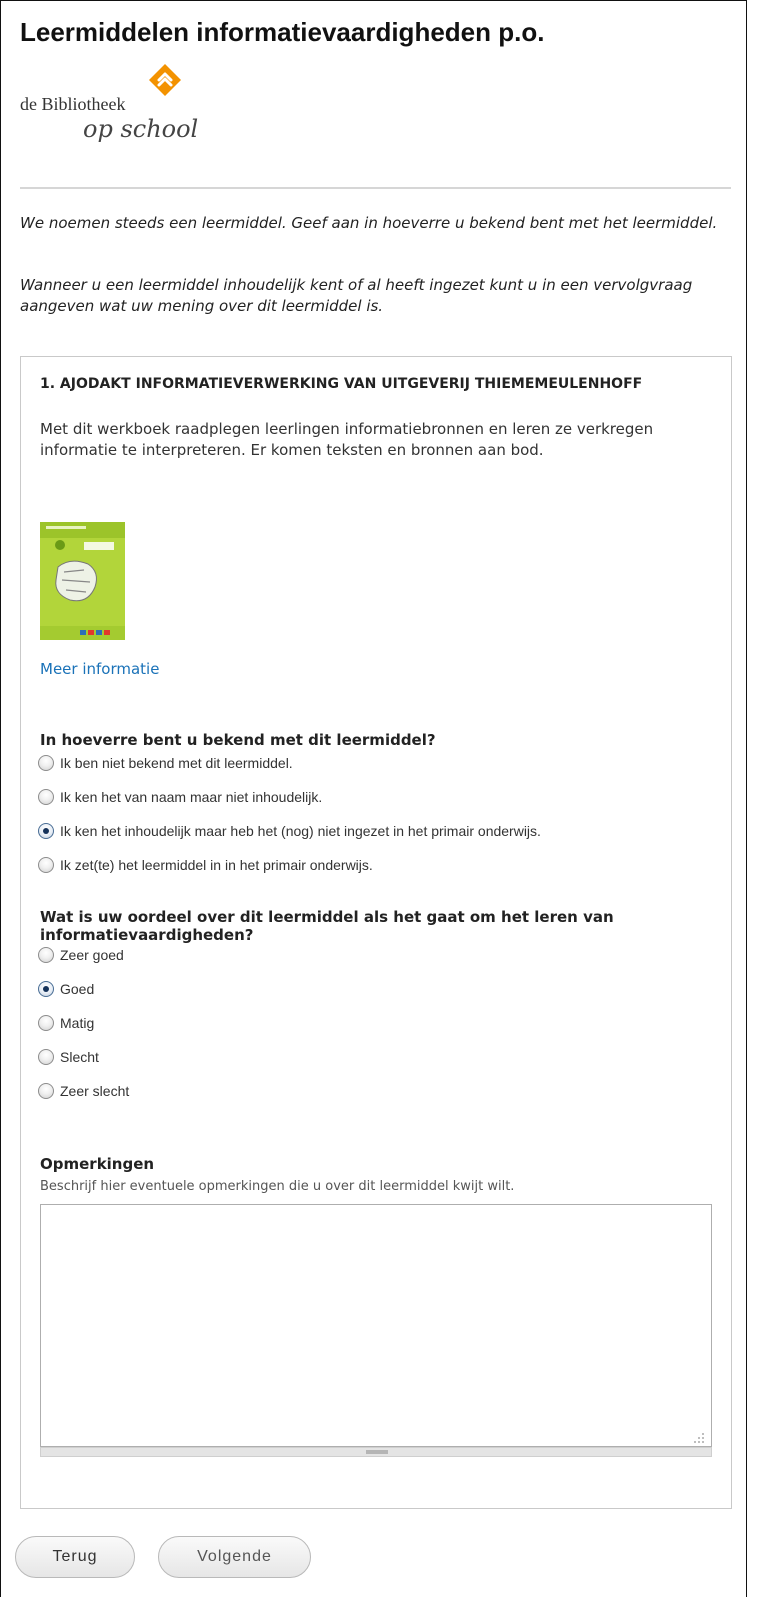 This screenshot has height=1598, width=759. Describe the element at coordinates (77, 1023) in the screenshot. I see `option-label: Matig` at that location.